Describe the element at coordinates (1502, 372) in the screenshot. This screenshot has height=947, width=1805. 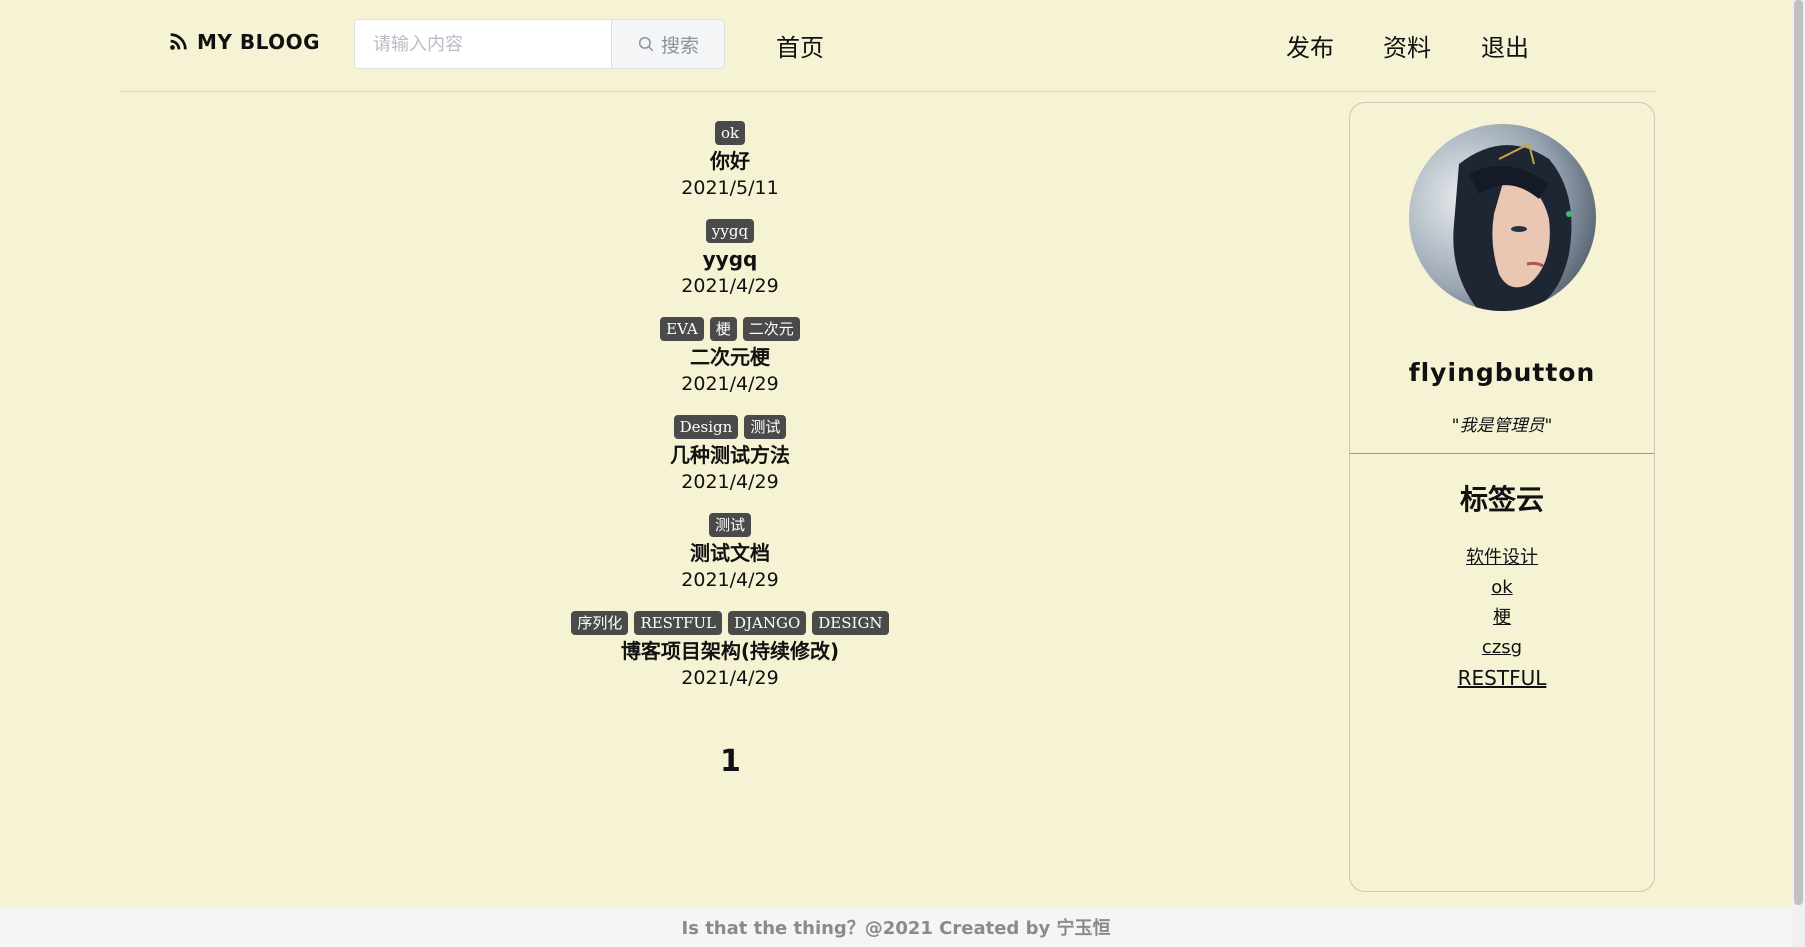
I see `profile-username: flyingbutton` at that location.